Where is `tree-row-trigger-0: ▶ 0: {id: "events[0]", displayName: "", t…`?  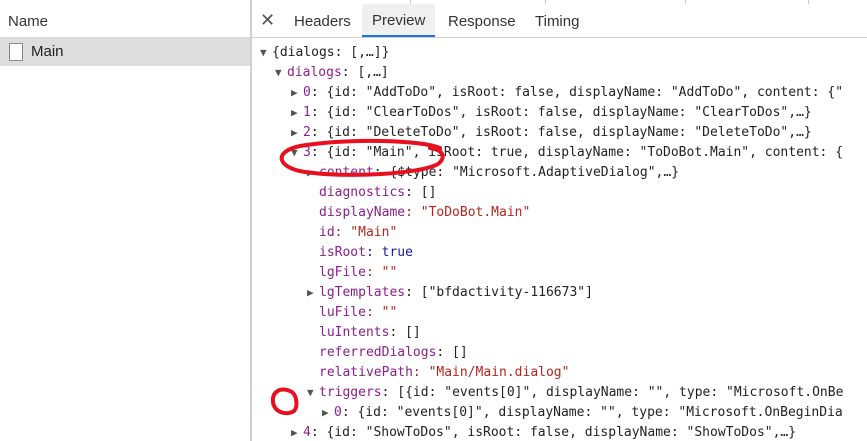
tree-row-trigger-0: ▶ 0: {id: "events[0]", displayName: "", t… is located at coordinates (582, 413).